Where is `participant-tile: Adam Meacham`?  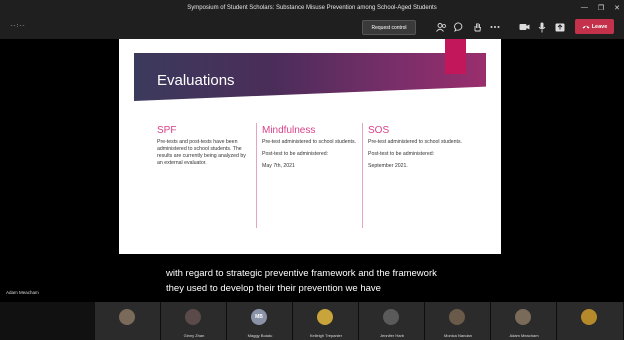
participant-tile: Adam Meacham is located at coordinates (523, 321).